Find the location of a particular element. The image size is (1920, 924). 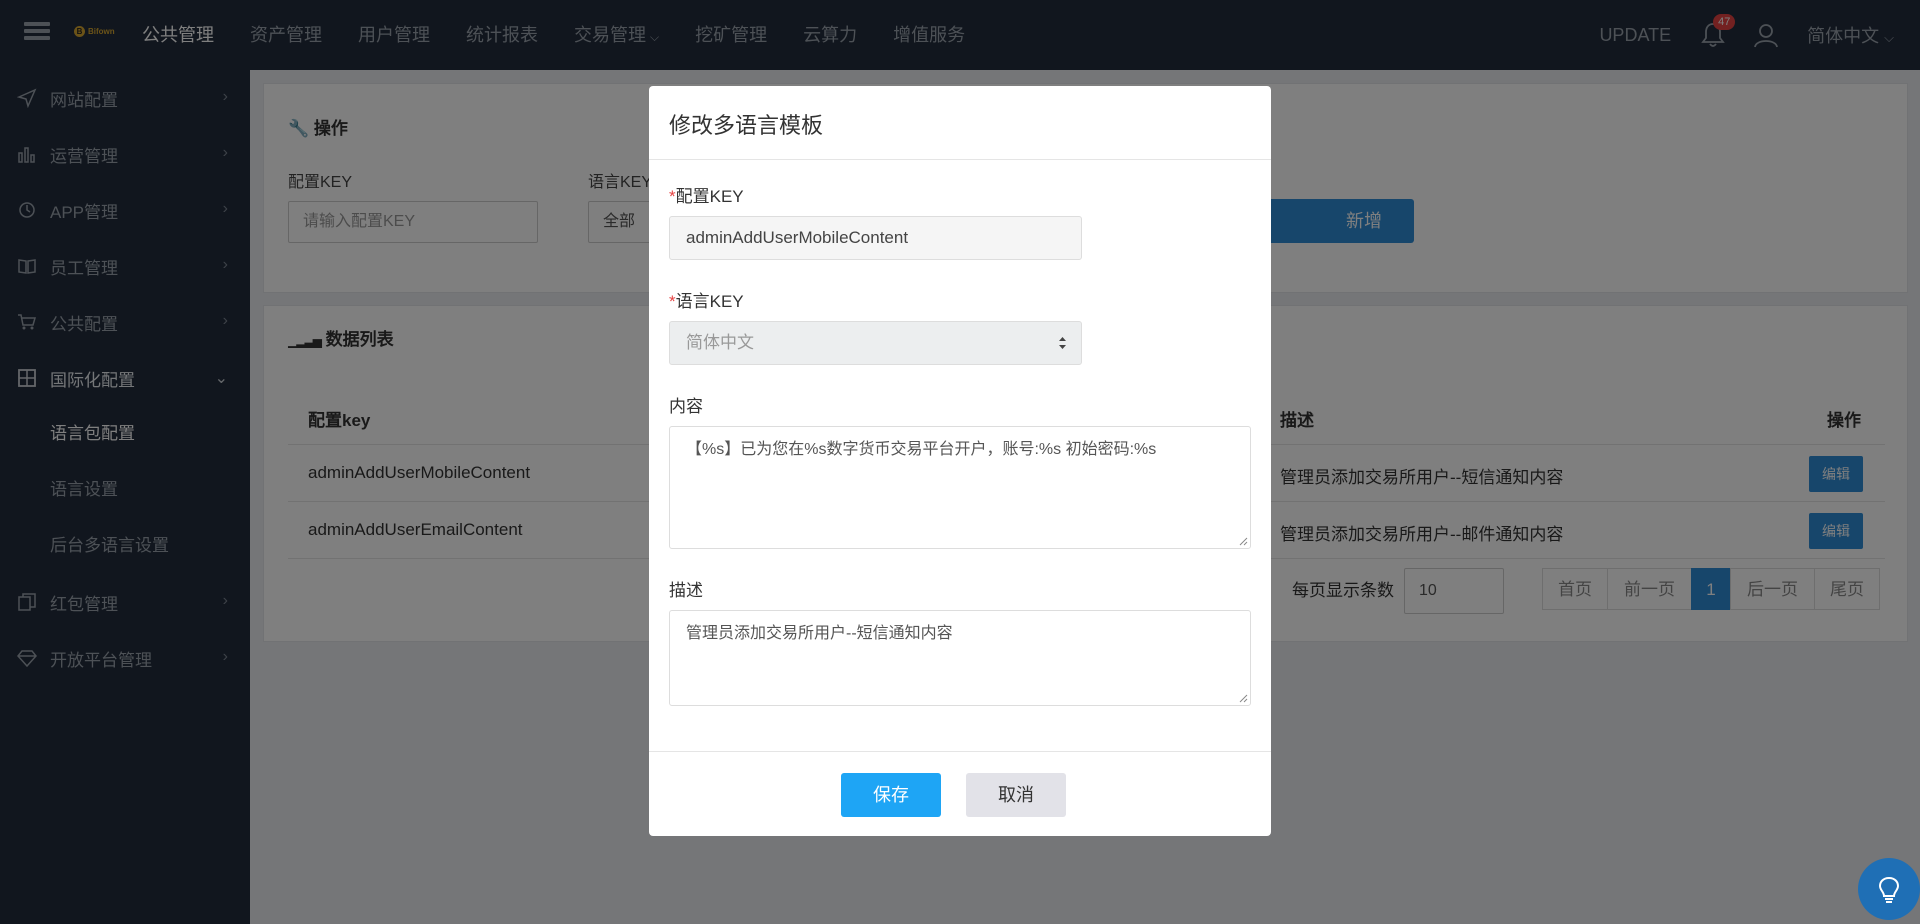

save-button: 保存 is located at coordinates (891, 795).